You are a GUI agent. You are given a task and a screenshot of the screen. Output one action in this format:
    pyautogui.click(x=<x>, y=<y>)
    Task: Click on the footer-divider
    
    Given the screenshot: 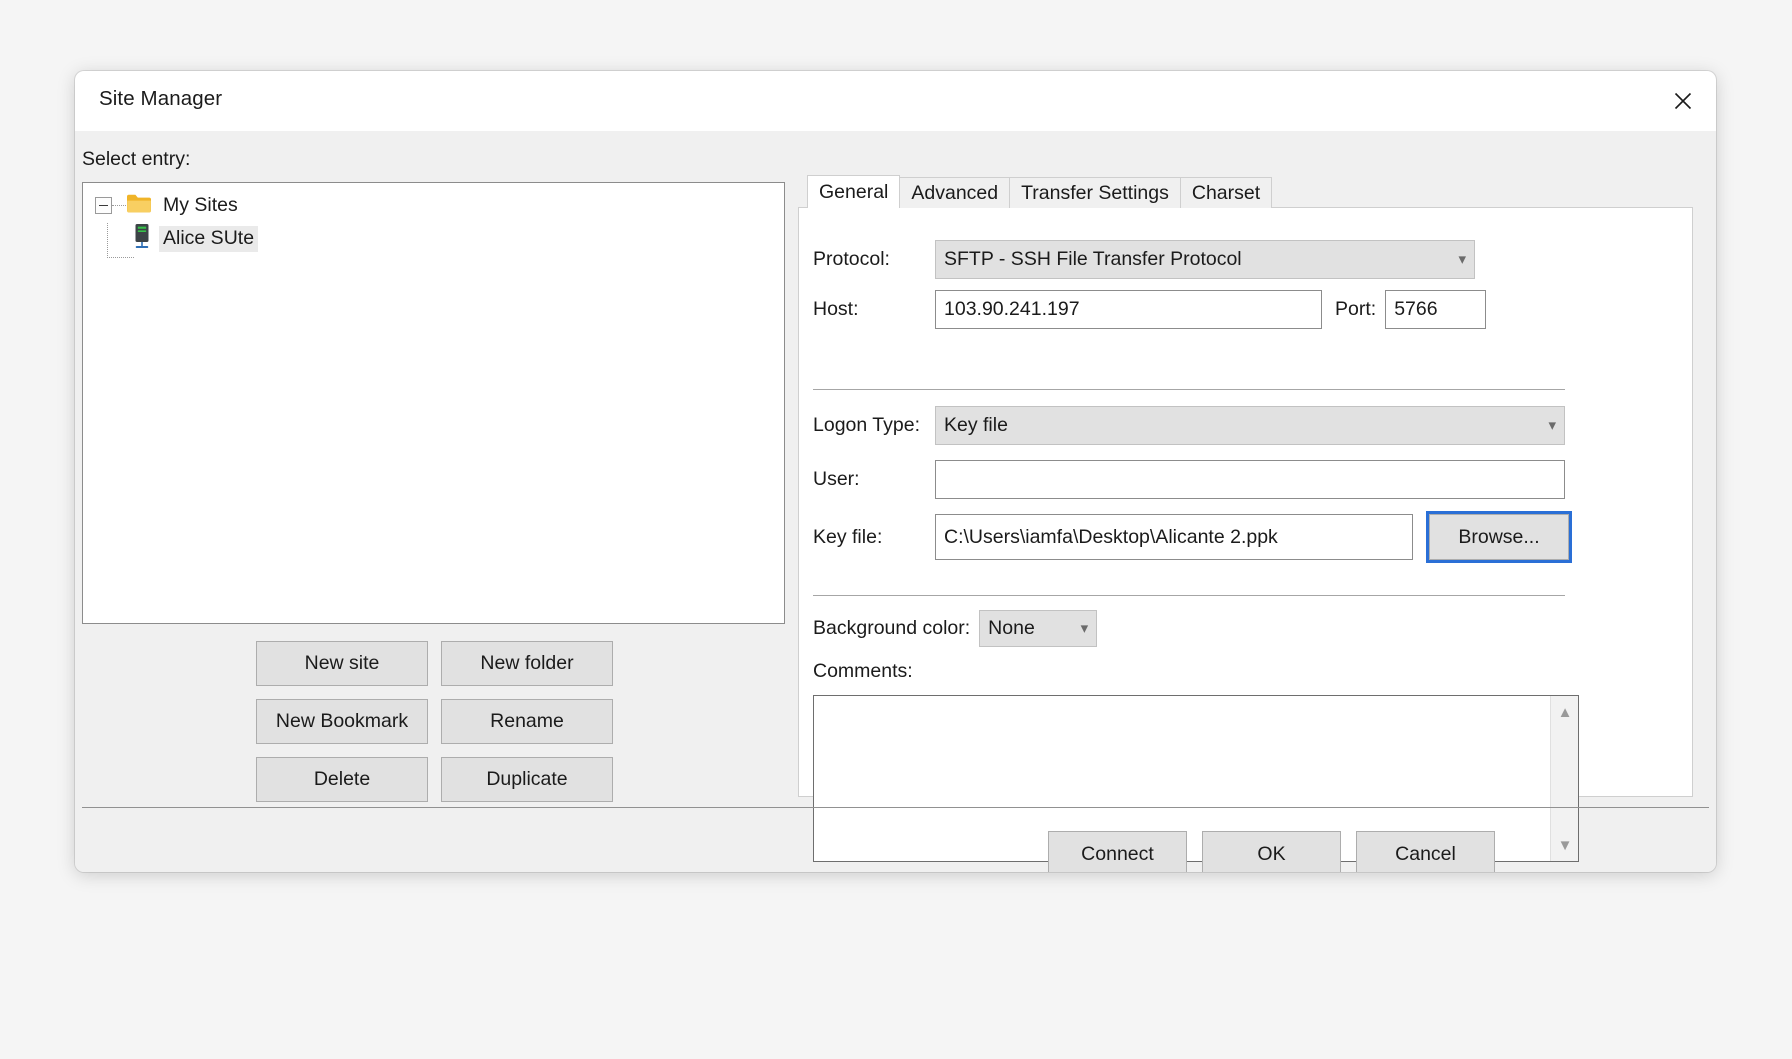 What is the action you would take?
    pyautogui.click(x=895, y=807)
    